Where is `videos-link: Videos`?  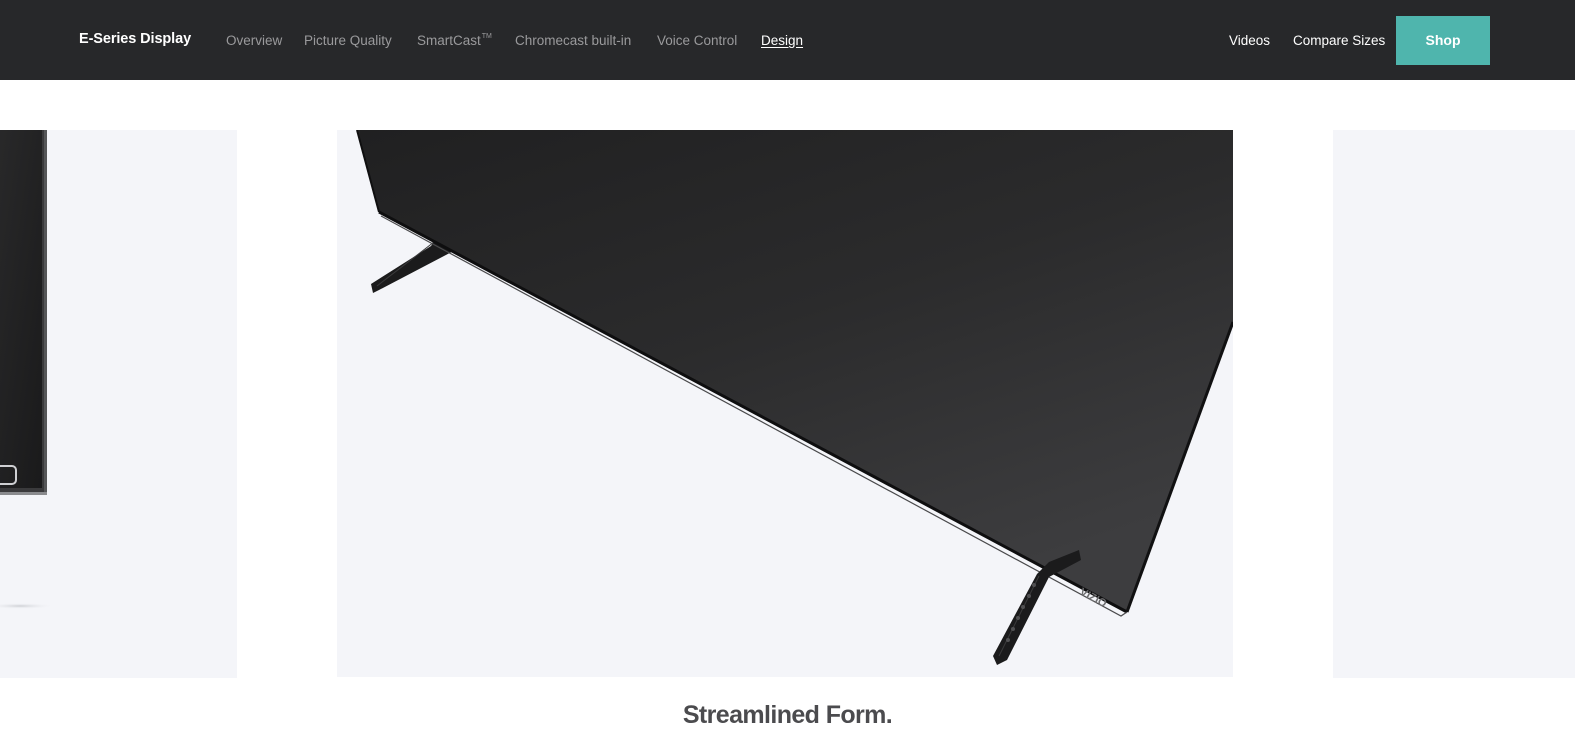 videos-link: Videos is located at coordinates (1249, 40).